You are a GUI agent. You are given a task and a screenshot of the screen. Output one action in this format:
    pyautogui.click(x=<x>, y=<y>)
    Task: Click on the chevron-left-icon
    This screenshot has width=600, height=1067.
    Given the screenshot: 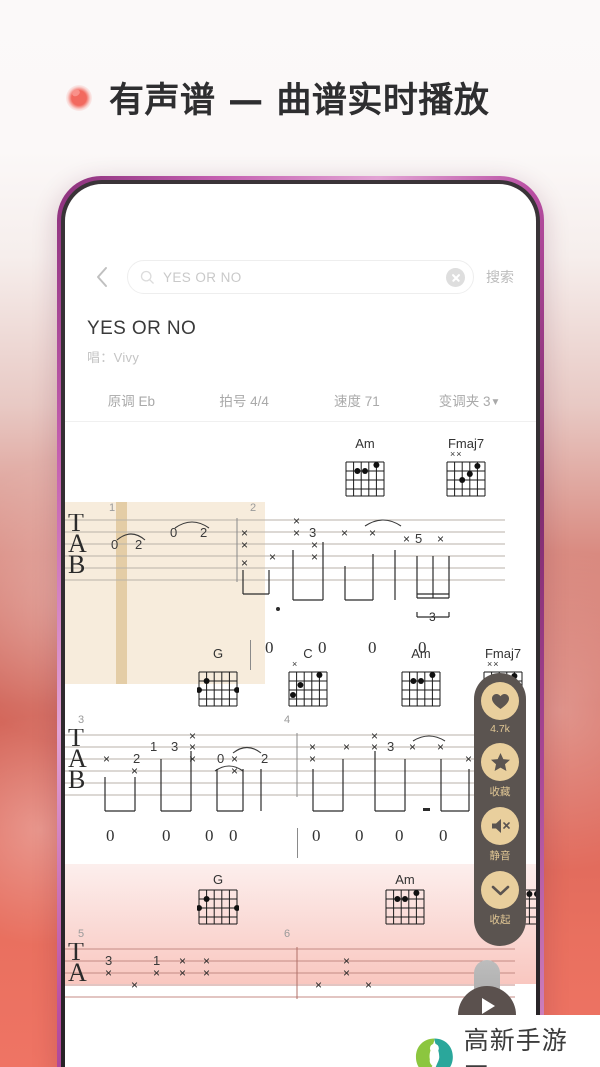 What is the action you would take?
    pyautogui.click(x=102, y=277)
    